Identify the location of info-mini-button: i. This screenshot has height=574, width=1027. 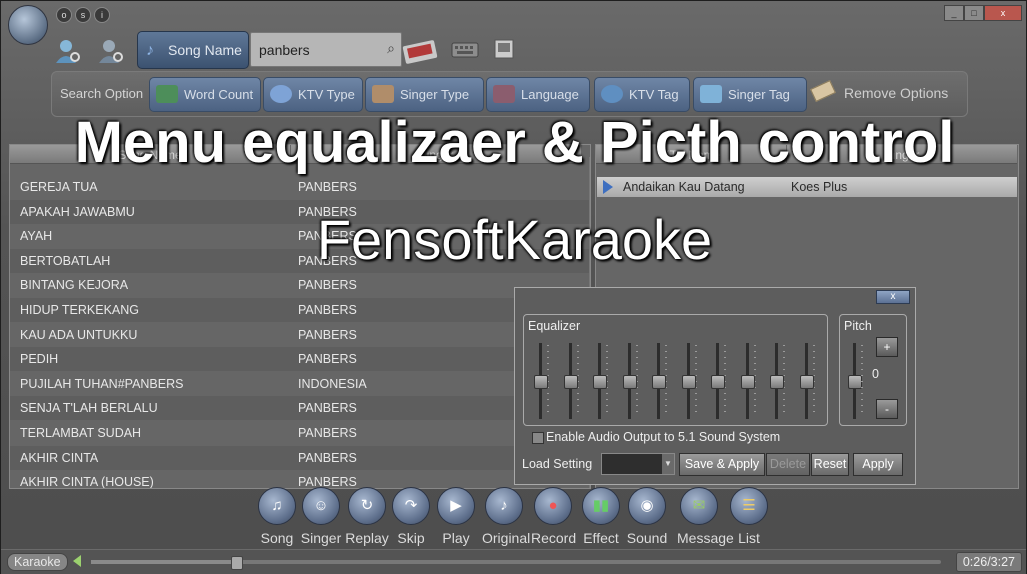
(102, 15).